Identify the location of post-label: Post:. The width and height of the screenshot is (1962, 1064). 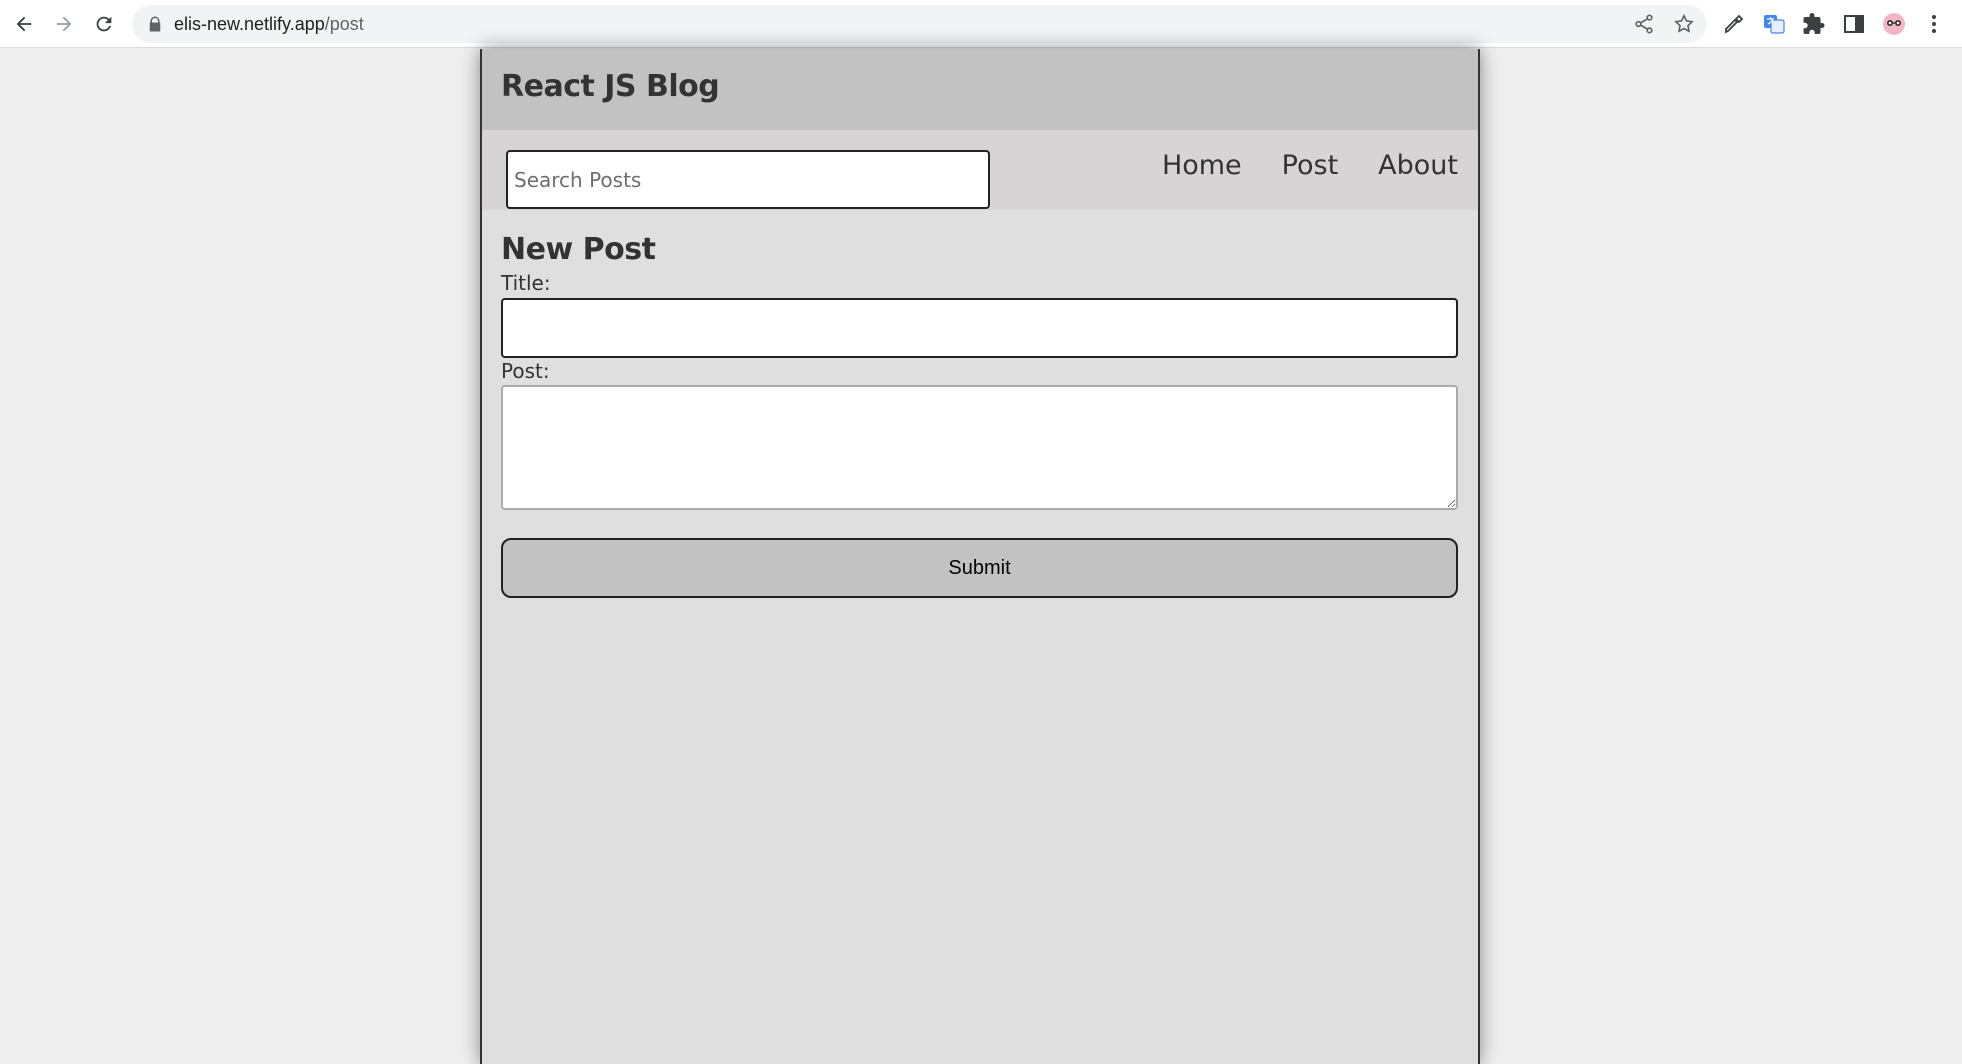
(525, 371).